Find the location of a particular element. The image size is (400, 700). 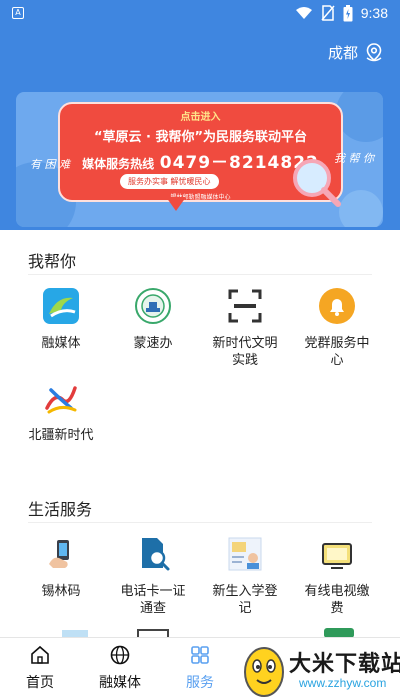

simcard-search-icon is located at coordinates (156, 554).